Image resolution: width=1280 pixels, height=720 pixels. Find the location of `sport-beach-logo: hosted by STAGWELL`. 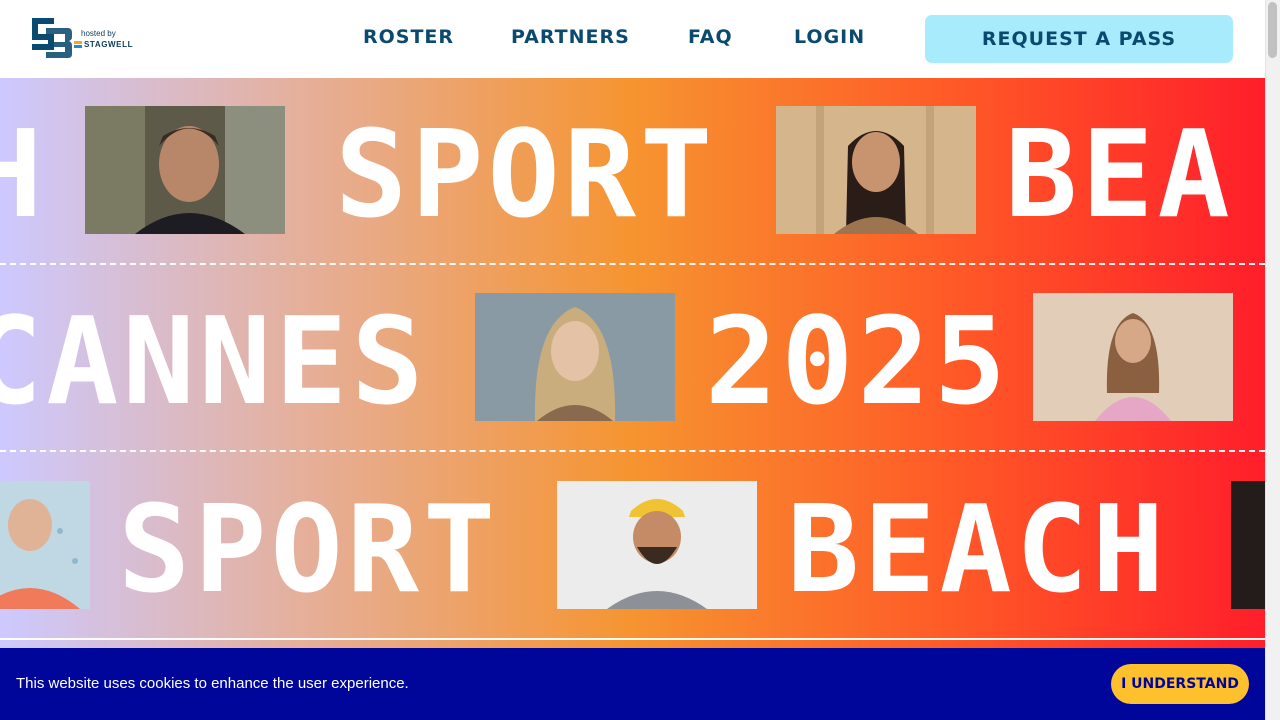

sport-beach-logo: hosted by STAGWELL is located at coordinates (93, 39).